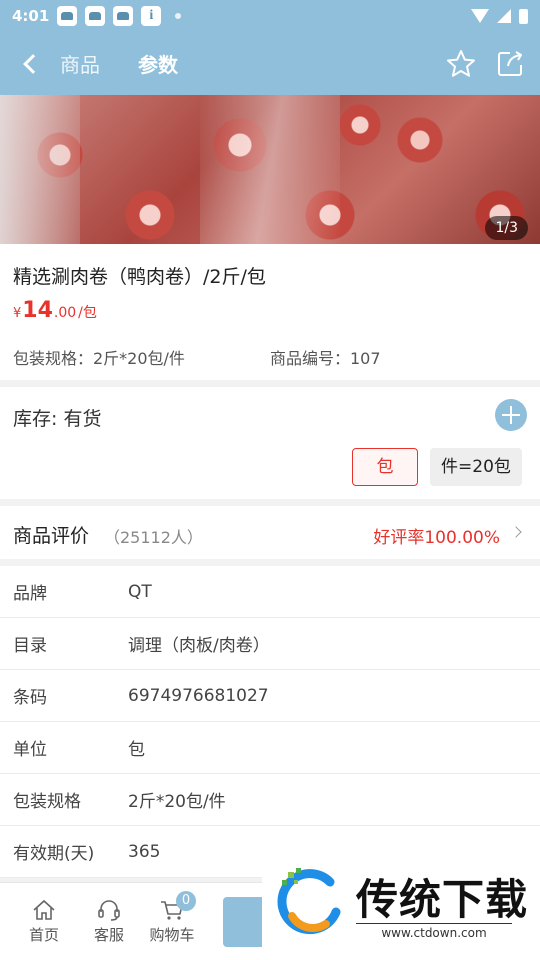 The height and width of the screenshot is (960, 540). I want to click on nav-bar: 商品 参数, so click(270, 63).